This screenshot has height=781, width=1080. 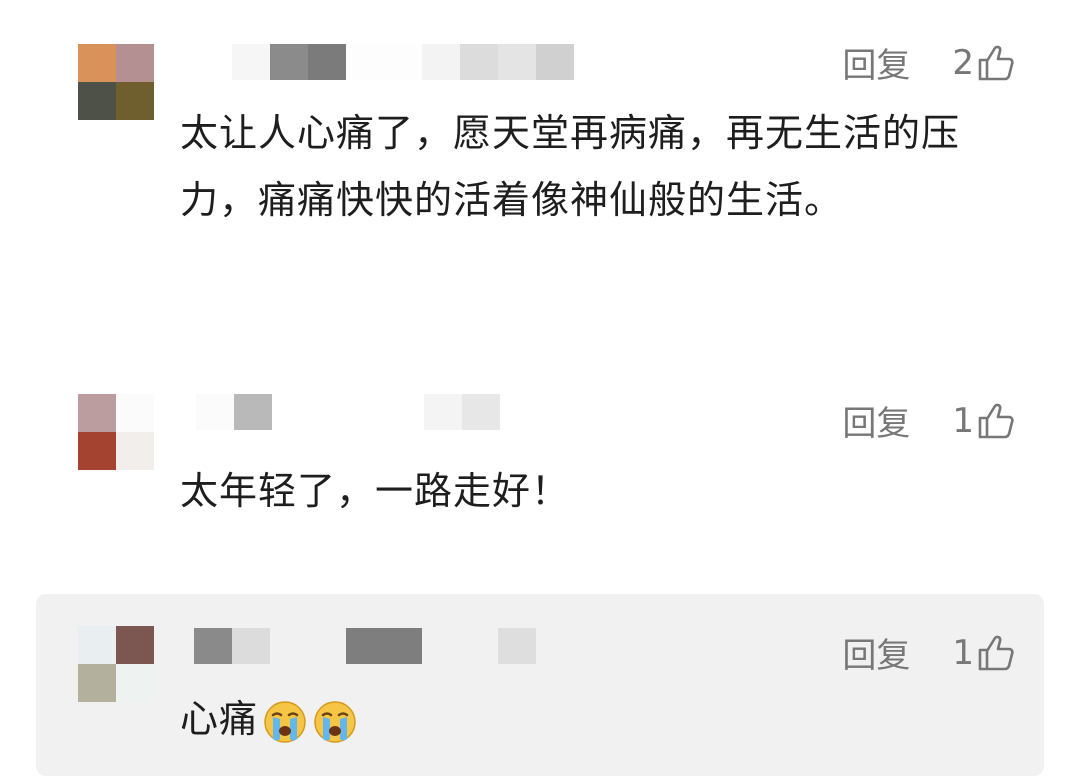 I want to click on comment-text: 太年轻了，一路走好！, so click(x=375, y=491).